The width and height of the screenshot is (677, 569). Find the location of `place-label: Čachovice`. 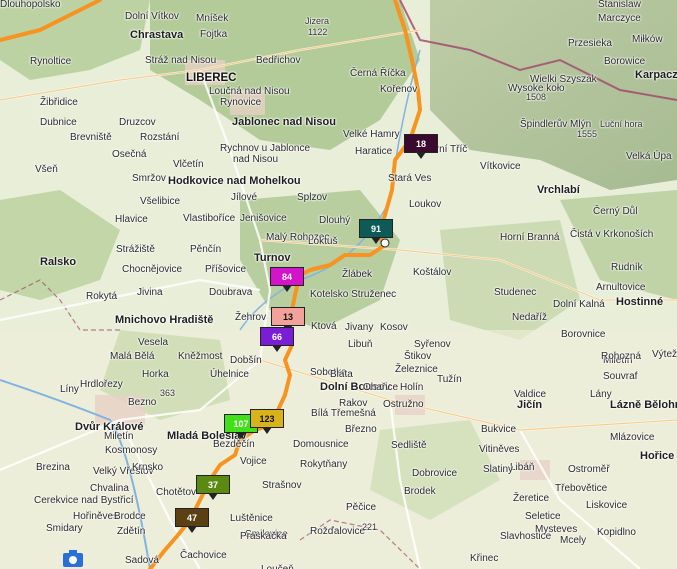

place-label: Čachovice is located at coordinates (203, 555).